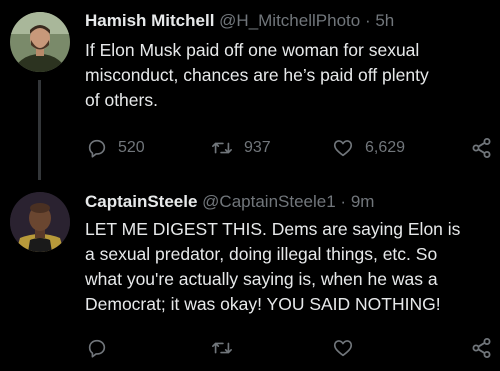  Describe the element at coordinates (149, 20) in the screenshot. I see `author-name: Hamish Mitchell` at that location.